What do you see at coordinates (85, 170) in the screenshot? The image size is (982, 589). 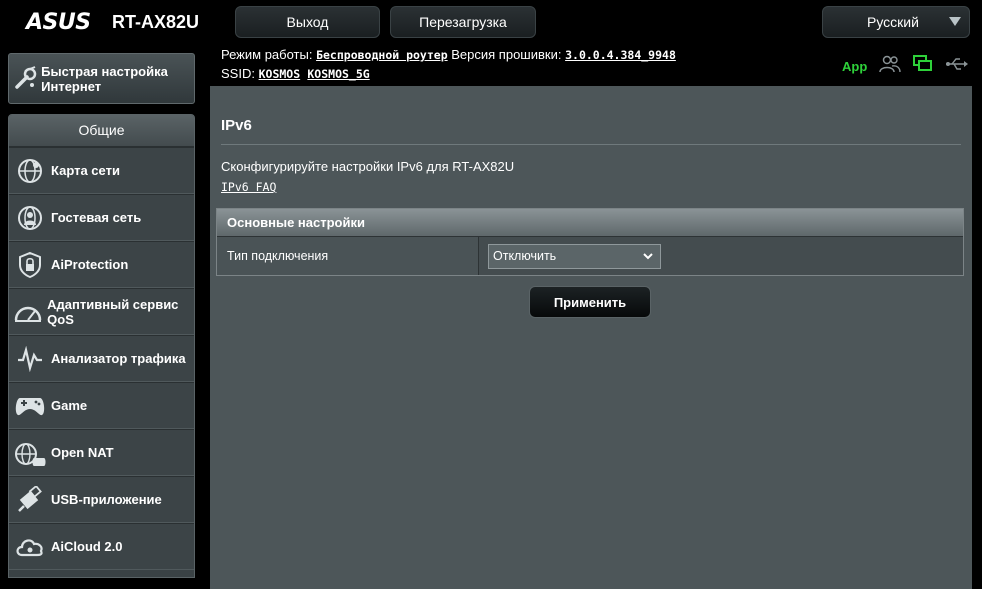 I see `sidebar-item-label: Карта сети` at bounding box center [85, 170].